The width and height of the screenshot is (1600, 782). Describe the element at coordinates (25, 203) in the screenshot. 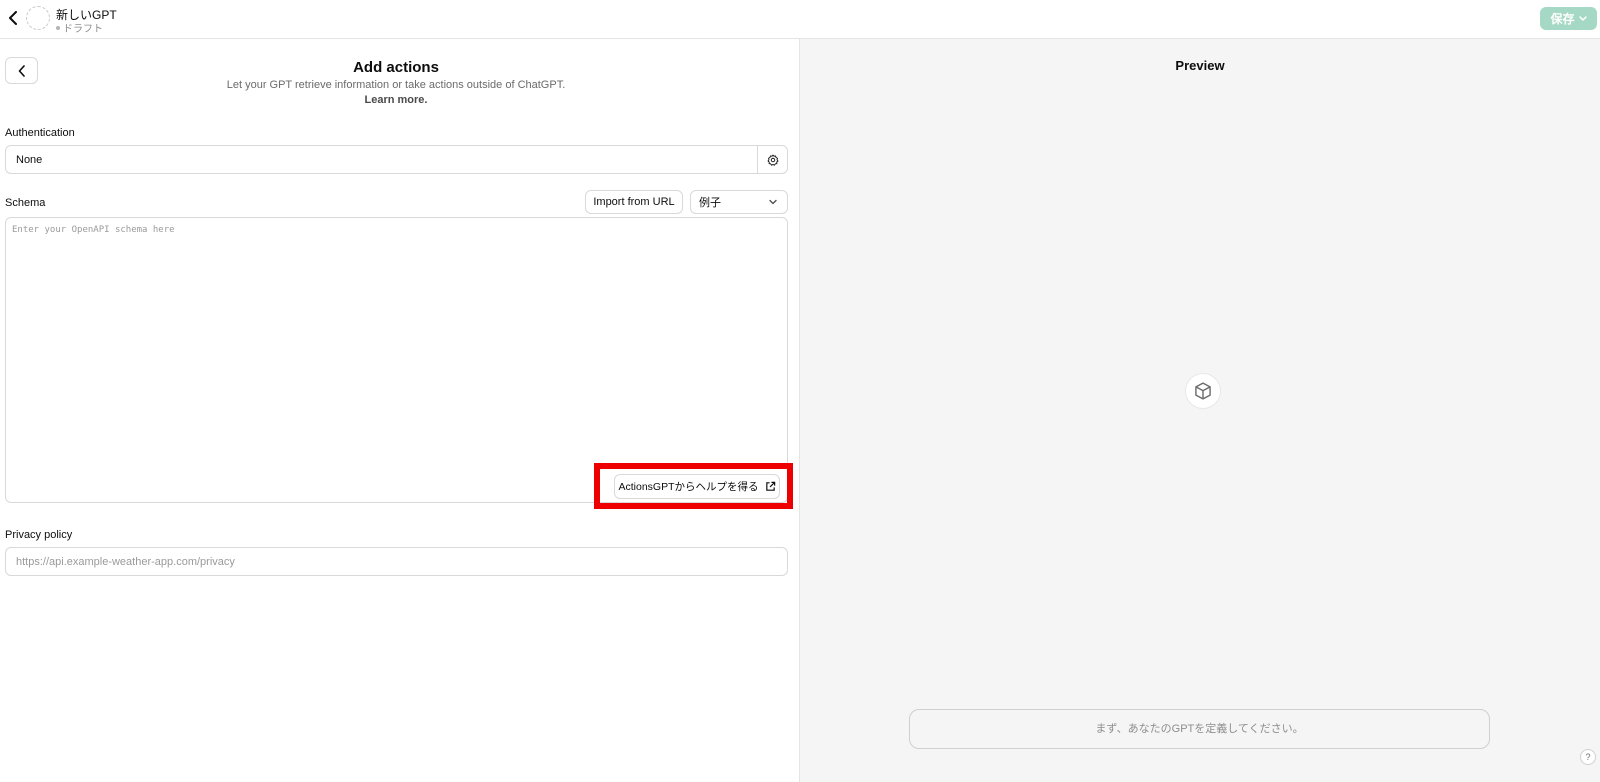

I see `schema-label: Schema` at that location.